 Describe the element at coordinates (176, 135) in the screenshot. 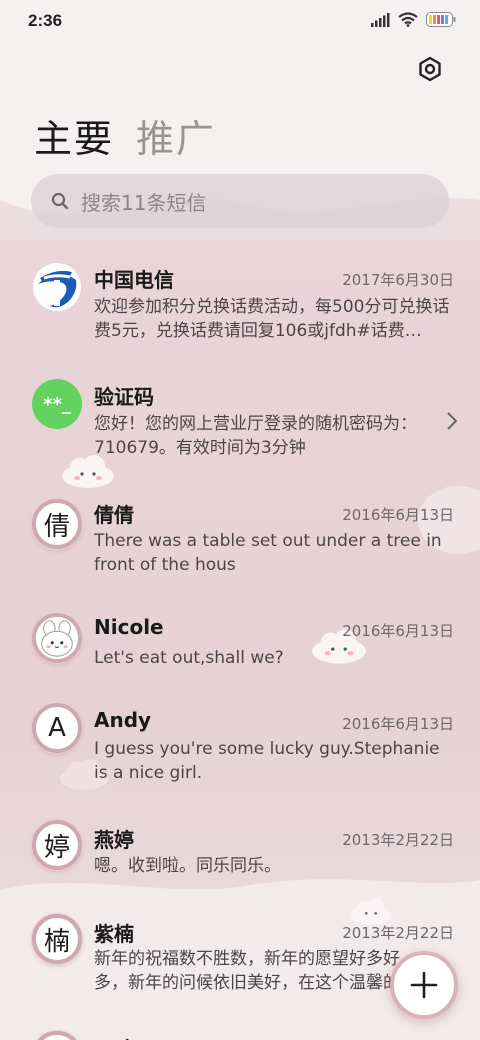

I see `tab-promotions: 推广` at that location.